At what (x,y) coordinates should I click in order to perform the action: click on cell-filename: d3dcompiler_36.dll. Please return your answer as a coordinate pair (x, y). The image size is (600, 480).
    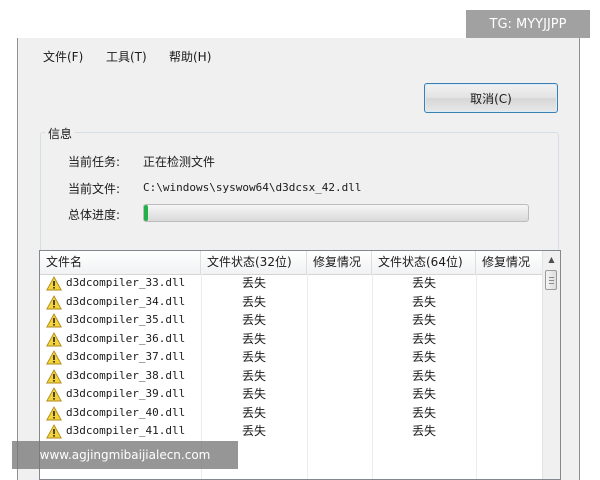
    Looking at the image, I should click on (126, 338).